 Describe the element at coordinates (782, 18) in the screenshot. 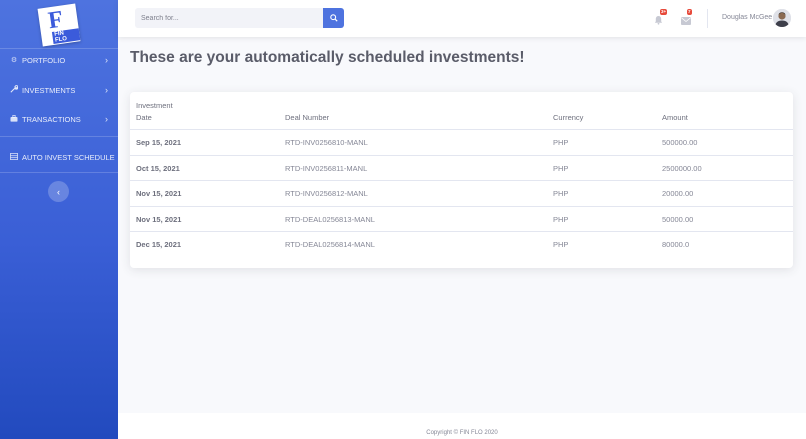

I see `avatar` at that location.